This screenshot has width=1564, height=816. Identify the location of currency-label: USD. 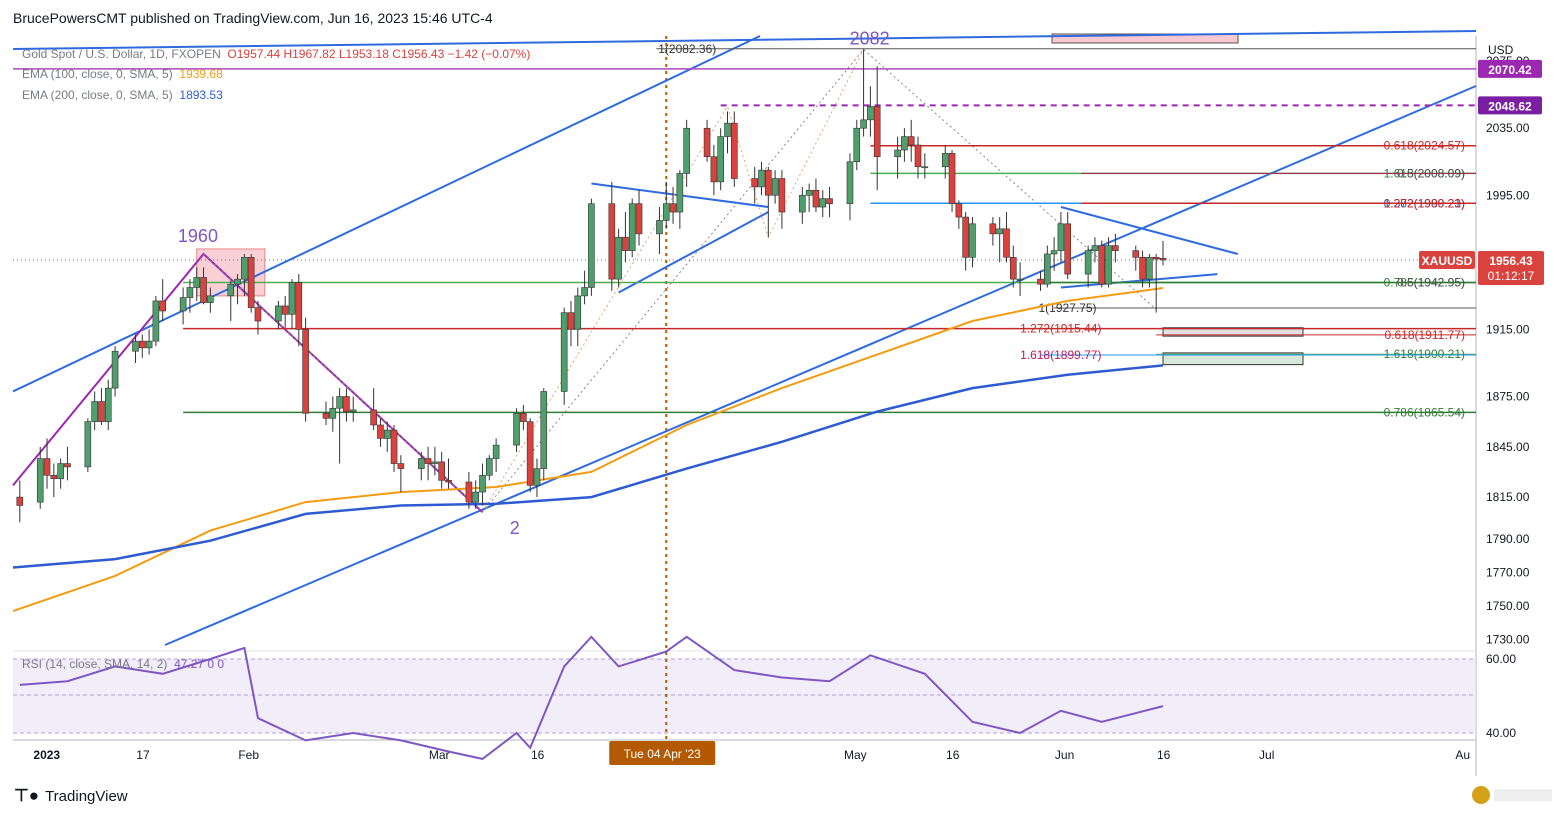
(1501, 50).